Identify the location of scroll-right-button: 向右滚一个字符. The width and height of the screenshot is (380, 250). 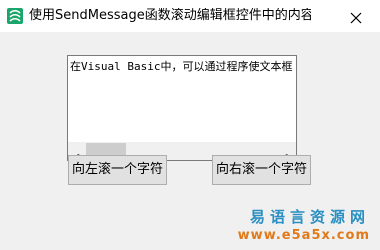
(261, 170).